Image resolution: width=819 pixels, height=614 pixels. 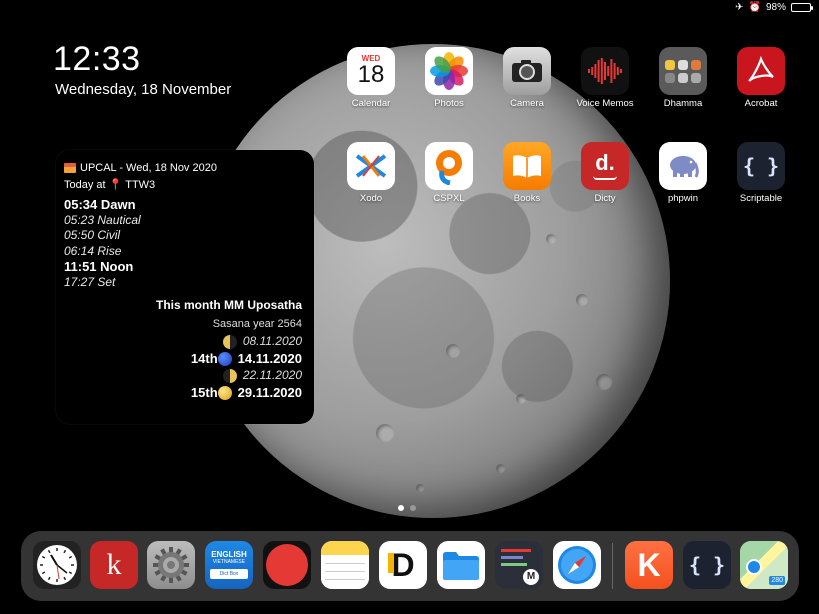 I want to click on dock-scriptable-icon: { }, so click(x=707, y=565).